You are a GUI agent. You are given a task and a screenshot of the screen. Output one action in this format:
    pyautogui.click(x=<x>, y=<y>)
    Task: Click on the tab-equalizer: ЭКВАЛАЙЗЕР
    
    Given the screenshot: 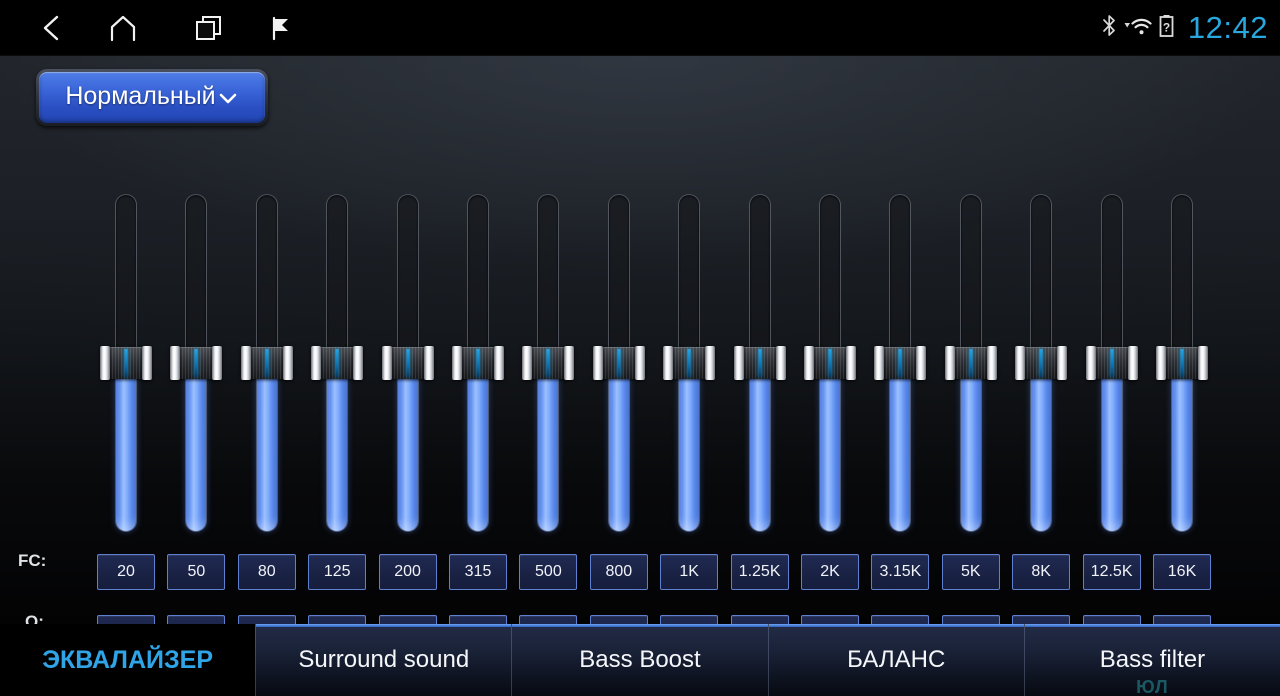 What is the action you would take?
    pyautogui.click(x=128, y=660)
    